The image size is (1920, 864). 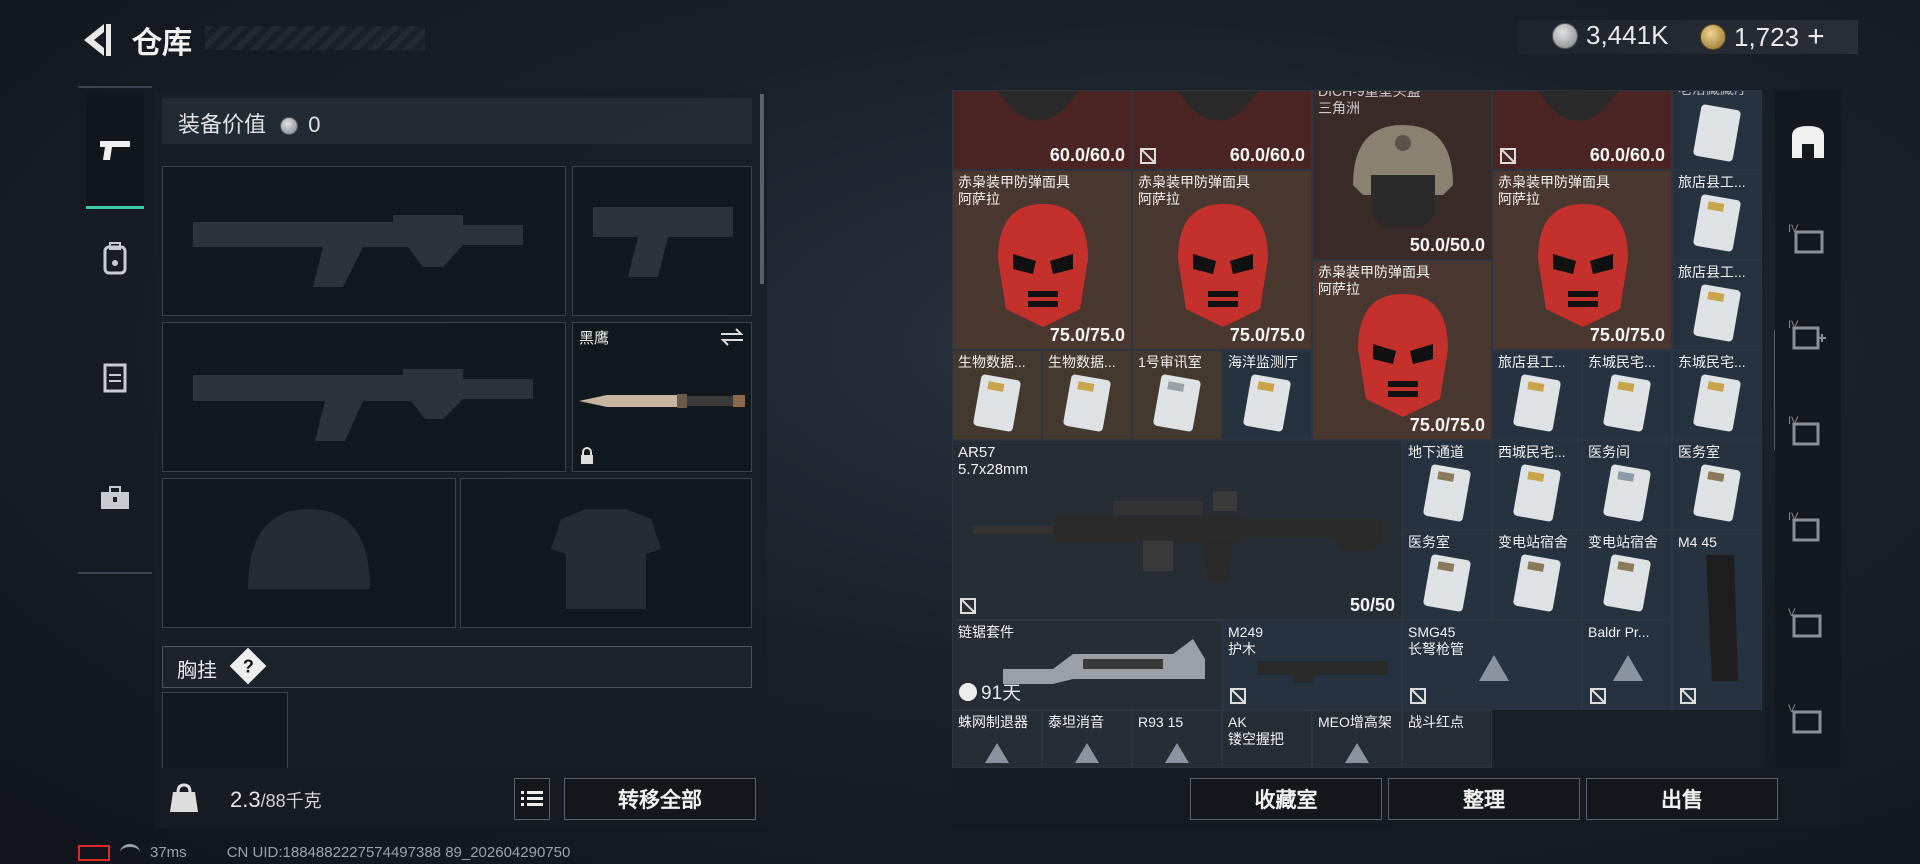 What do you see at coordinates (1402, 175) in the screenshot?
I see `storage-item-dich9-helmet: DICH-9重型头盔 三角洲 50.0/50.0` at bounding box center [1402, 175].